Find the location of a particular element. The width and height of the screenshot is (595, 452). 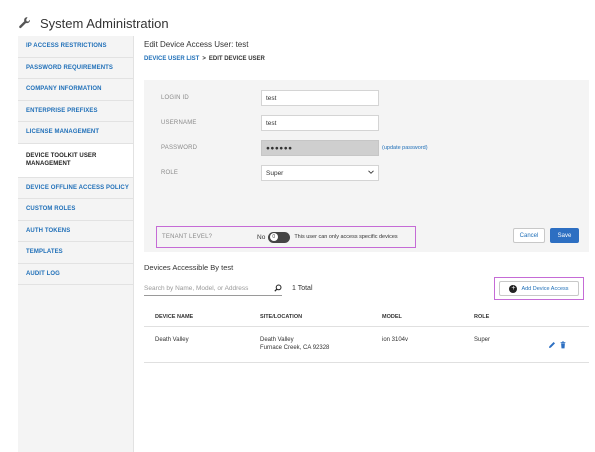

device-name-cell: Death Valley is located at coordinates (172, 340).